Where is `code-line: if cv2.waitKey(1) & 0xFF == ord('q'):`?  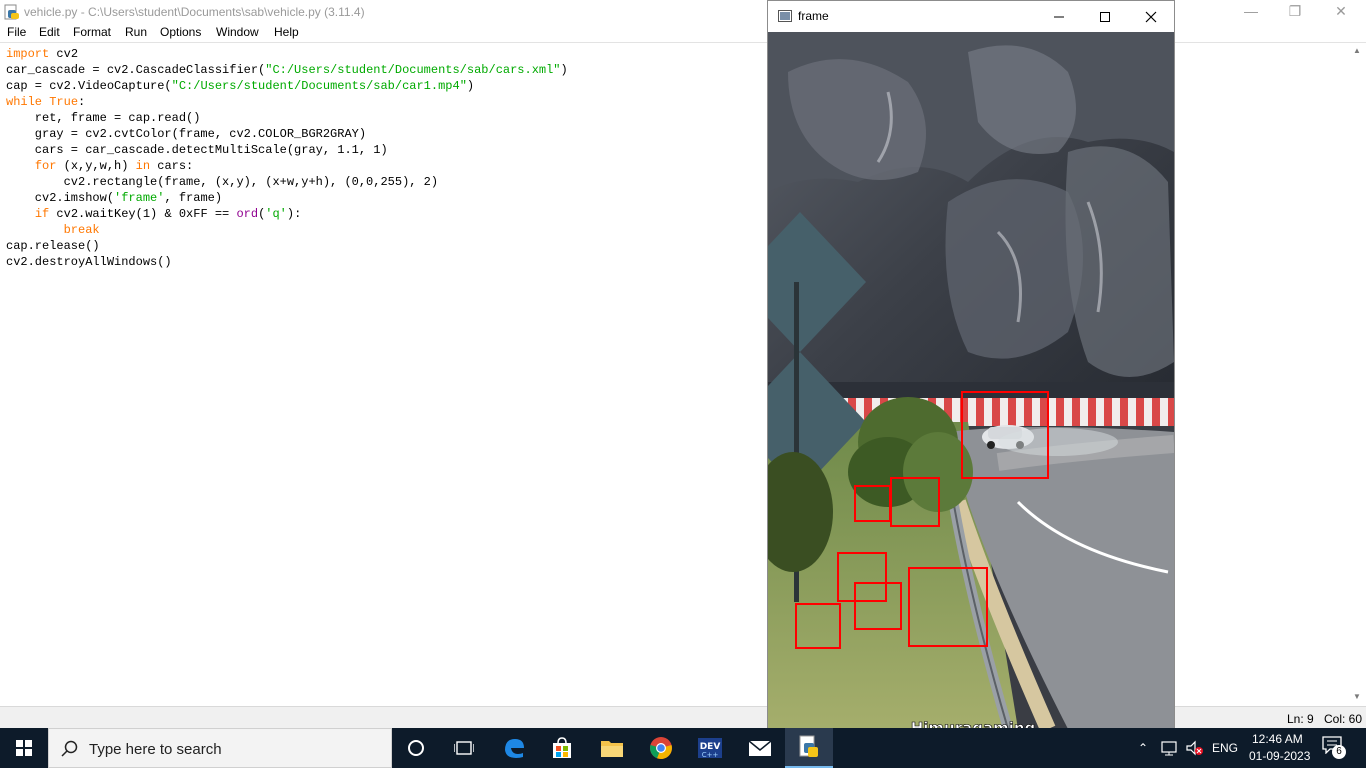
code-line: if cv2.waitKey(1) & 0xFF == ord('q'): is located at coordinates (153, 214).